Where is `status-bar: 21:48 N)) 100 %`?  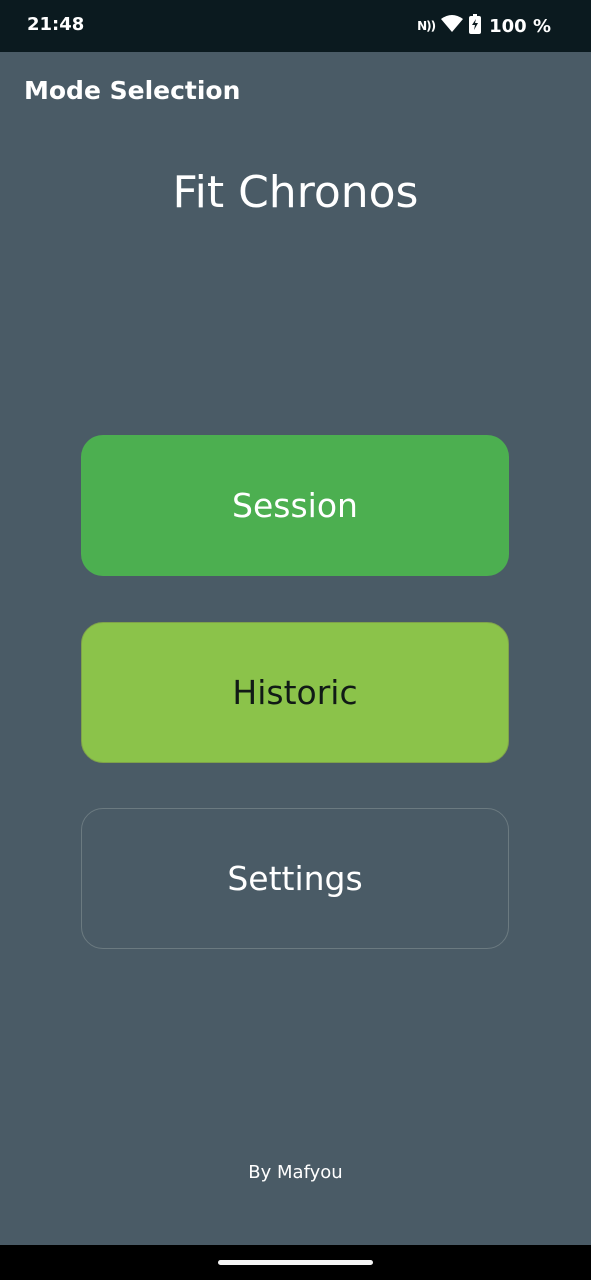
status-bar: 21:48 N)) 100 % is located at coordinates (295, 26).